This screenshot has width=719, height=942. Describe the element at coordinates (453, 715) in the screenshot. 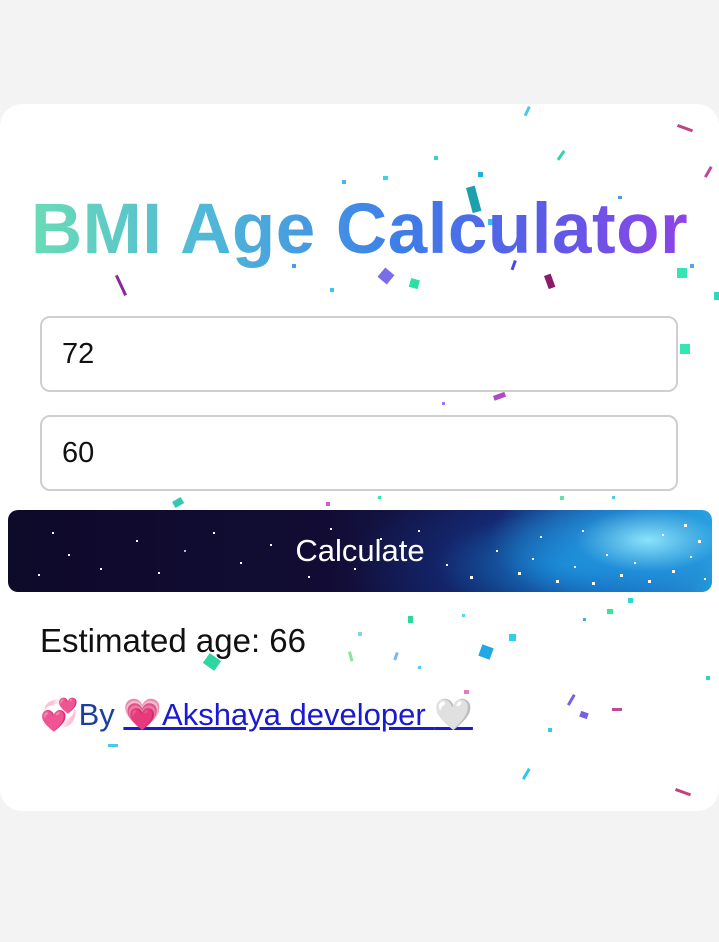

I see `white-heart-icon: 🤍` at that location.